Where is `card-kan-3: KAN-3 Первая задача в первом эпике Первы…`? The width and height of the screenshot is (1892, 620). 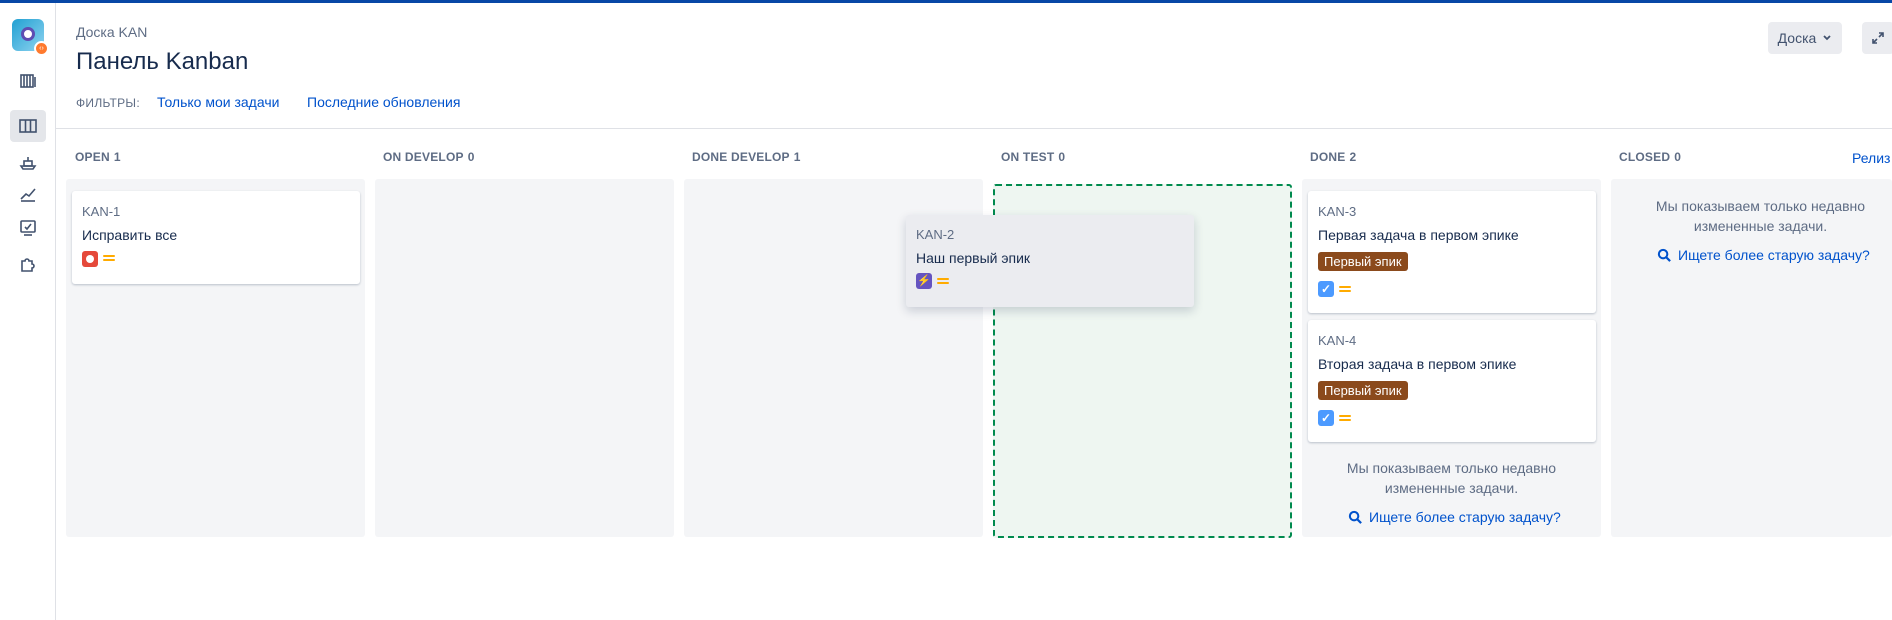 card-kan-3: KAN-3 Первая задача в первом эпике Первы… is located at coordinates (1452, 252).